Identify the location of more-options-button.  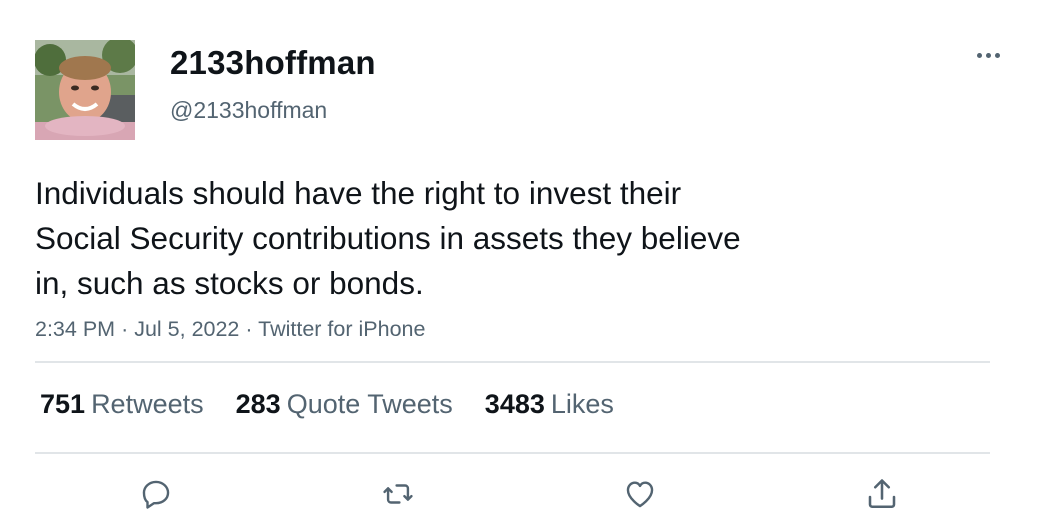
(988, 55).